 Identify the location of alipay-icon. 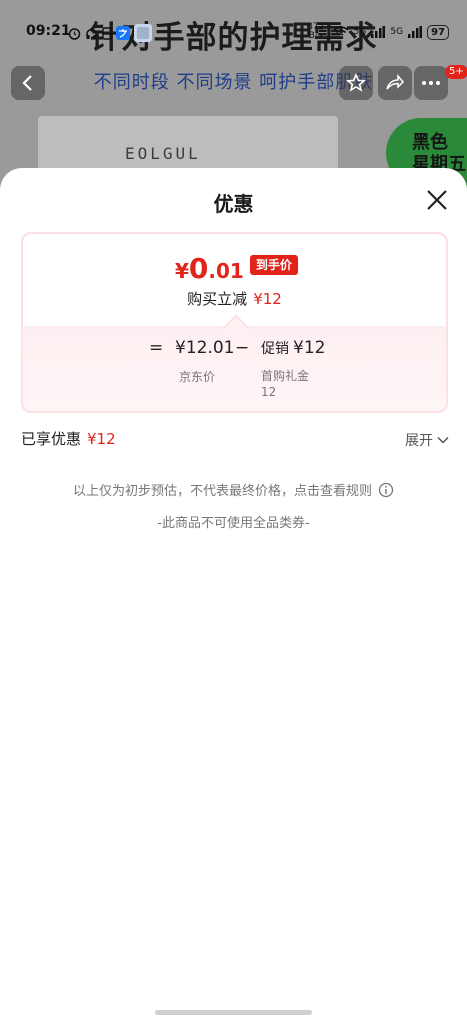
(123, 33).